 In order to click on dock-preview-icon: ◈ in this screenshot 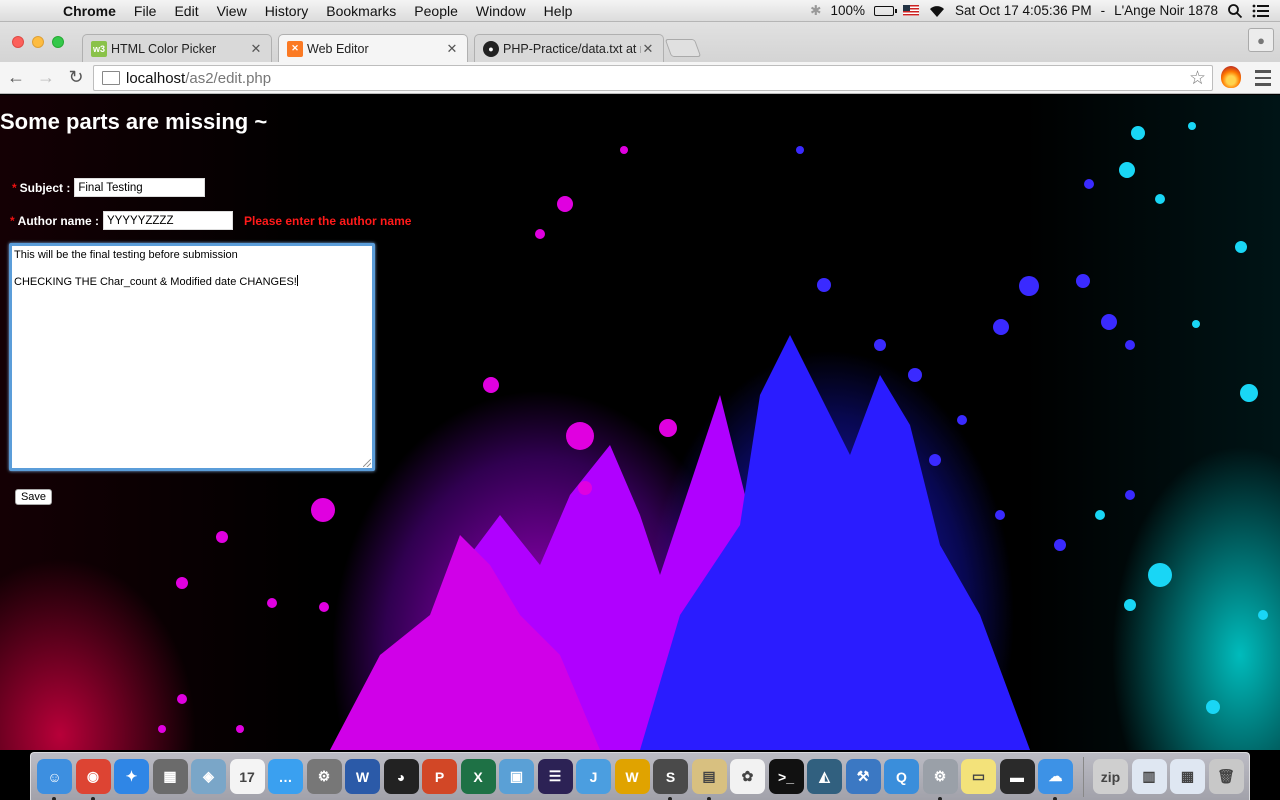, I will do `click(208, 776)`.